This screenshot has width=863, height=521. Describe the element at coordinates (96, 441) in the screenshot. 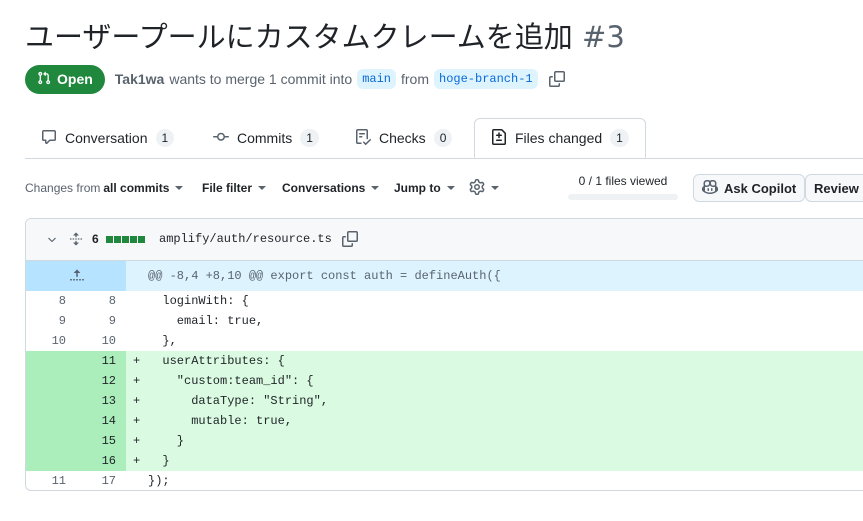

I see `new-line-number: 15` at that location.